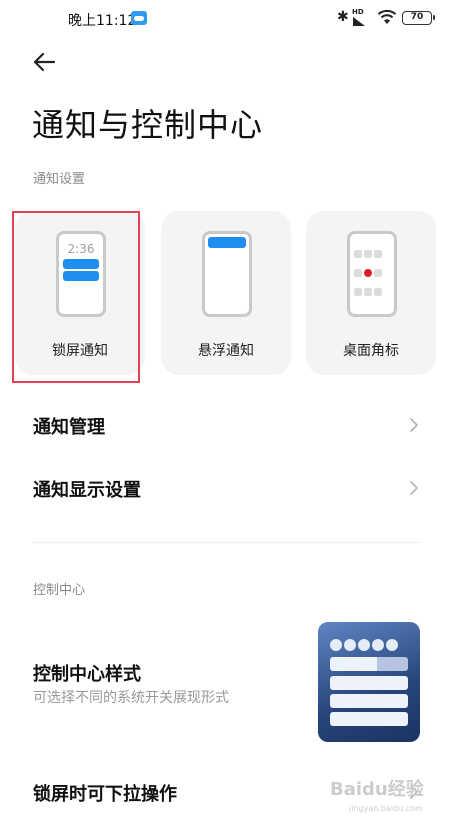 The height and width of the screenshot is (829, 451). What do you see at coordinates (387, 17) in the screenshot?
I see `wifi-icon` at bounding box center [387, 17].